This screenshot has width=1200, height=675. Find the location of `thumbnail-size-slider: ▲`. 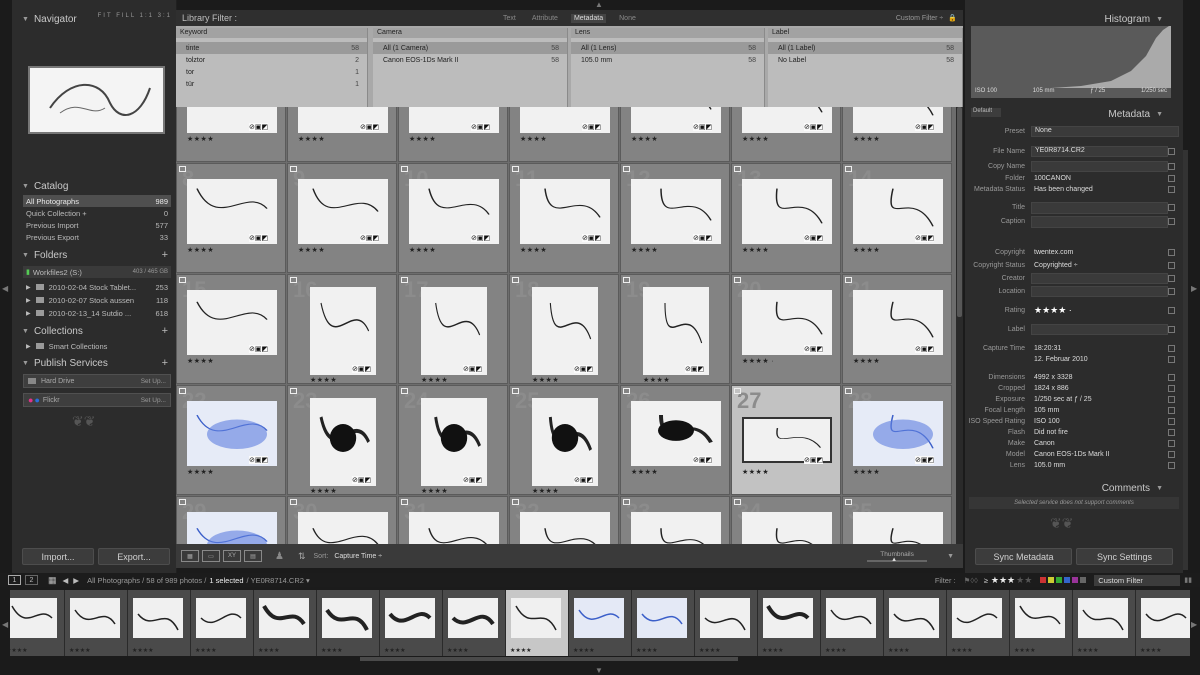

thumbnail-size-slider: ▲ is located at coordinates (897, 560).